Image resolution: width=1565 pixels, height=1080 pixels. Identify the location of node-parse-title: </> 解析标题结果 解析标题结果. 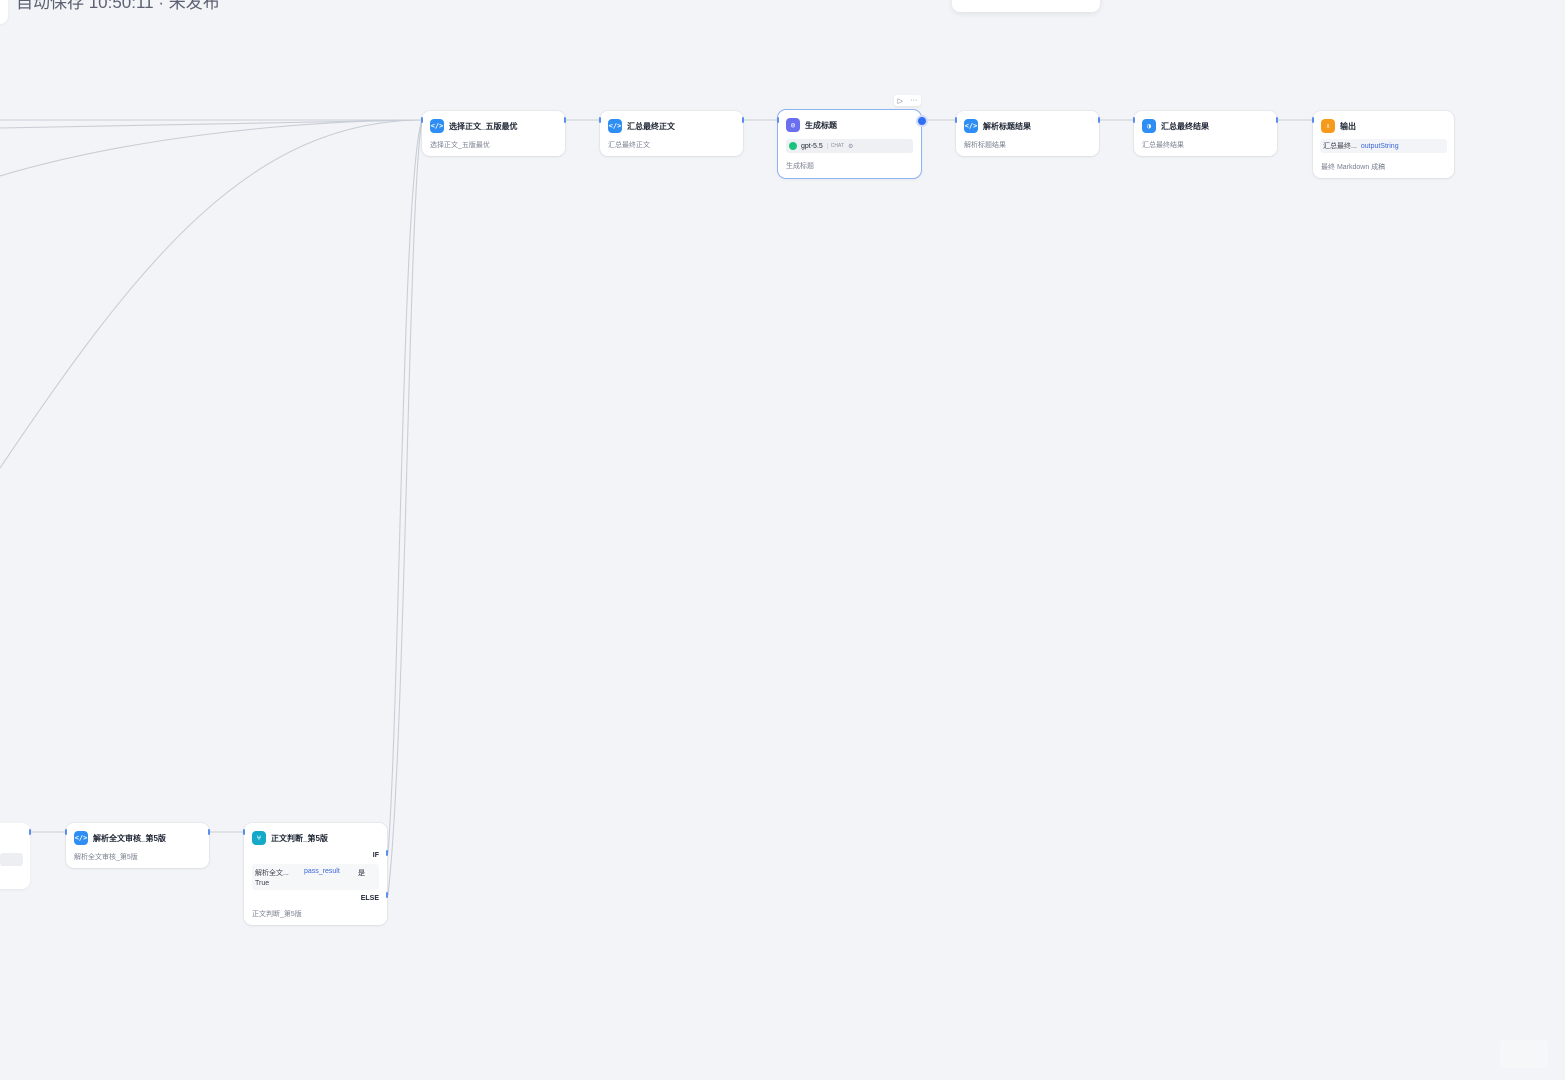
(1027, 133).